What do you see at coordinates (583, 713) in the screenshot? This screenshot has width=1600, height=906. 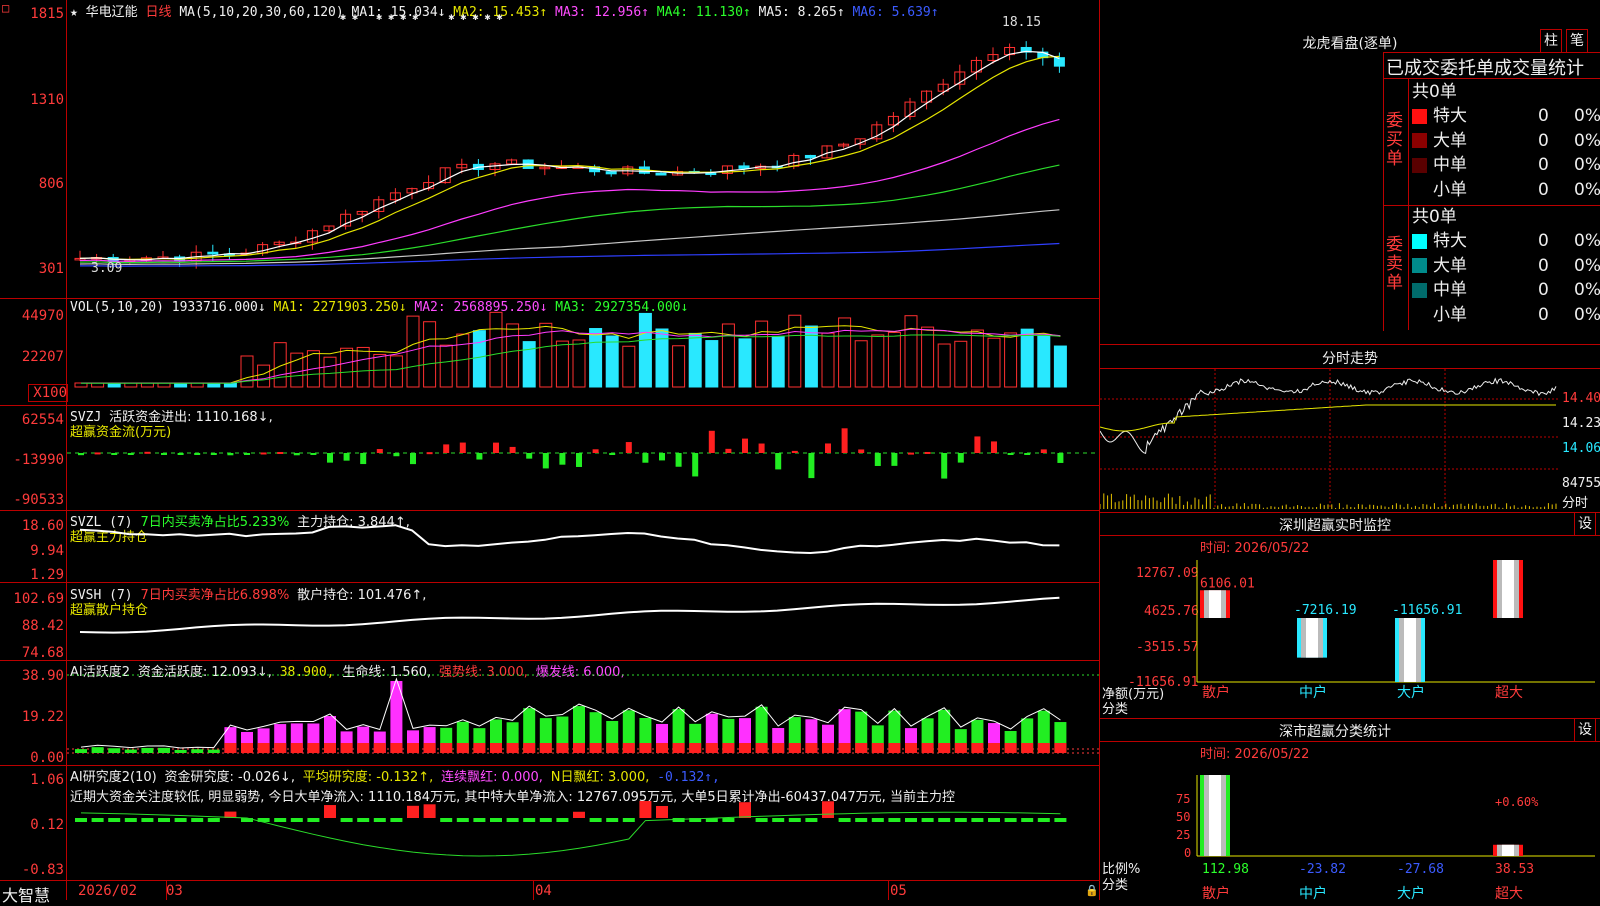 I see `ai-activity-chart` at bounding box center [583, 713].